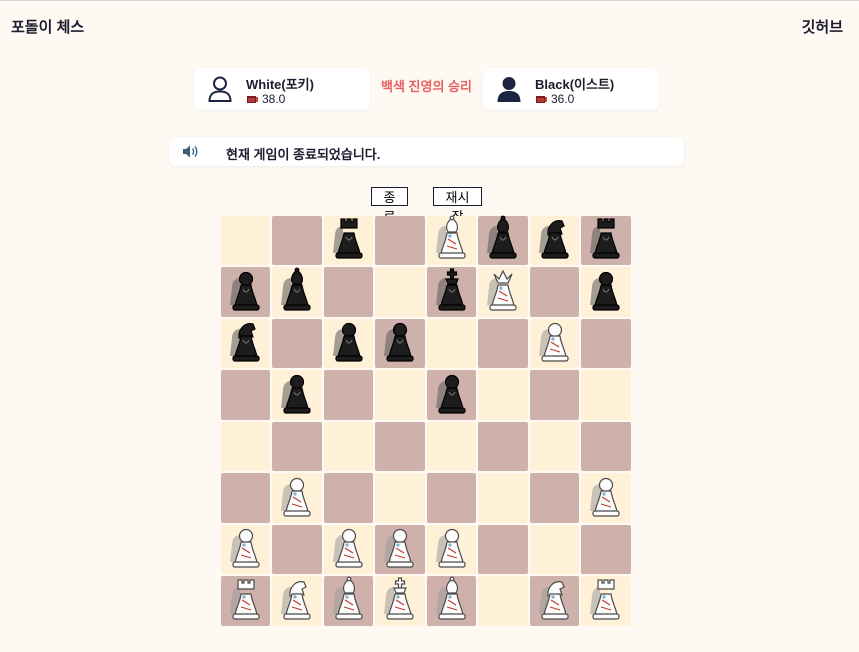  Describe the element at coordinates (389, 205) in the screenshot. I see `end-button: 종료` at that location.